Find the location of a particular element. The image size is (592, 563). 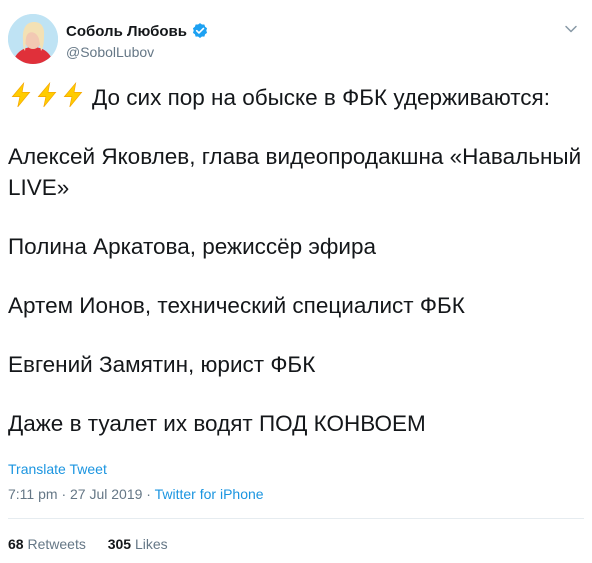

tweet-header: Соболь Любовь @SobolLubov is located at coordinates (296, 40).